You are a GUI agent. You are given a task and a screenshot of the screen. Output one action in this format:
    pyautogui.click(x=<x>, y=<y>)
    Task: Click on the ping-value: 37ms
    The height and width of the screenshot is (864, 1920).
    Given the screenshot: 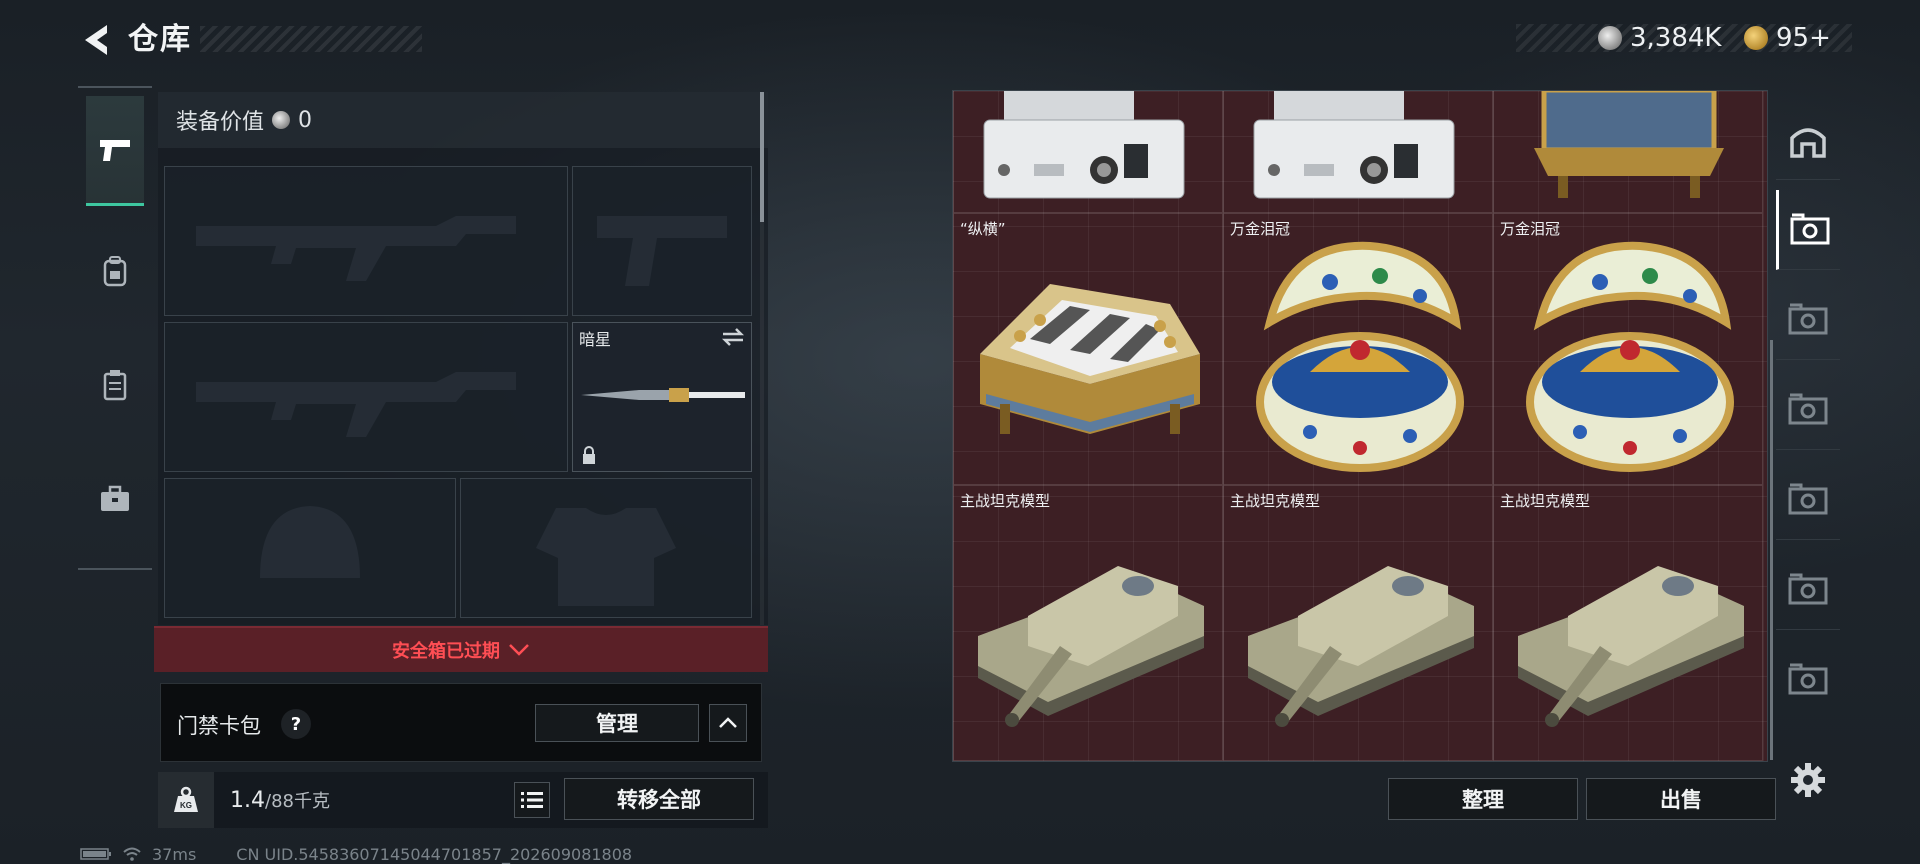 What is the action you would take?
    pyautogui.click(x=174, y=854)
    